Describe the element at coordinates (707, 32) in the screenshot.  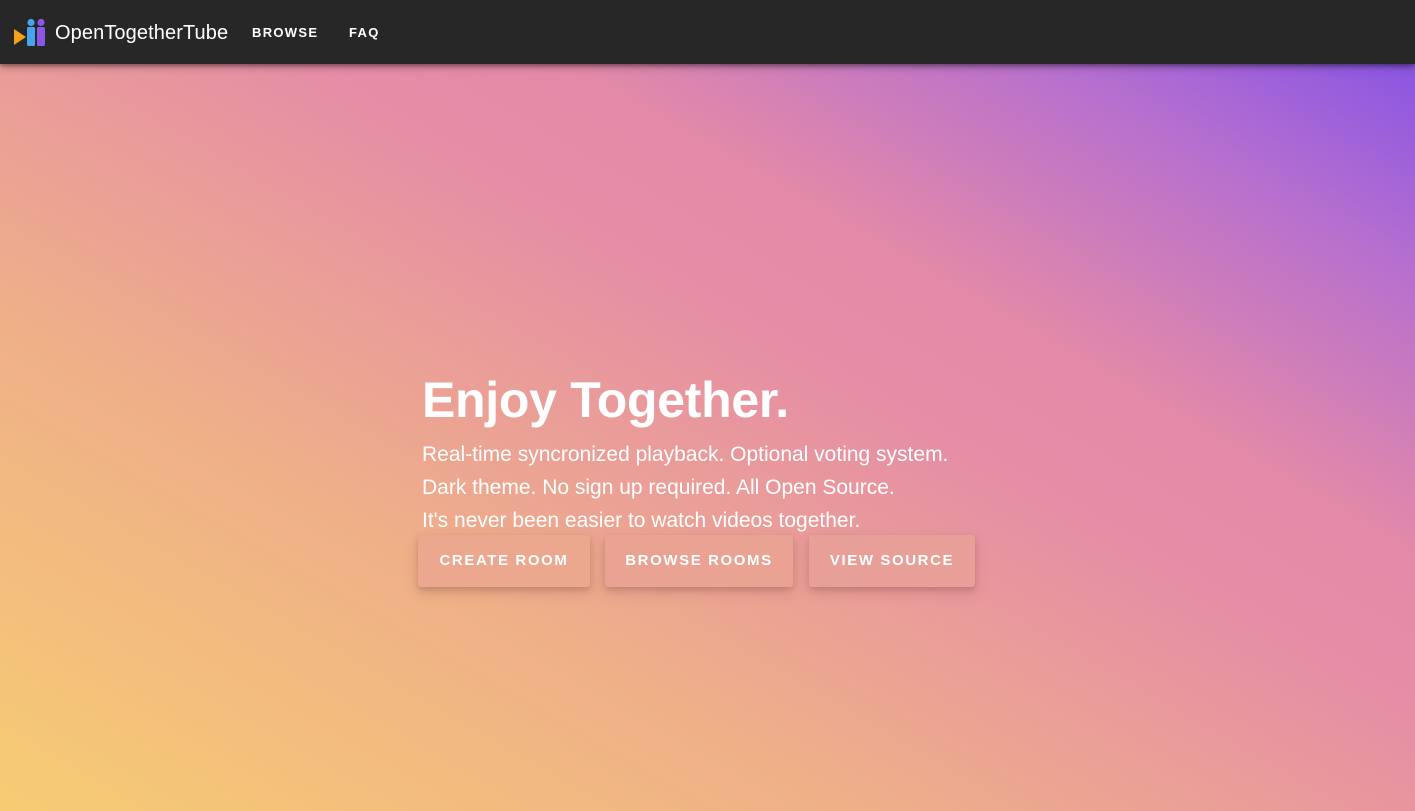
I see `top-app-bar: OpenTogetherTube BROWSE FAQ` at that location.